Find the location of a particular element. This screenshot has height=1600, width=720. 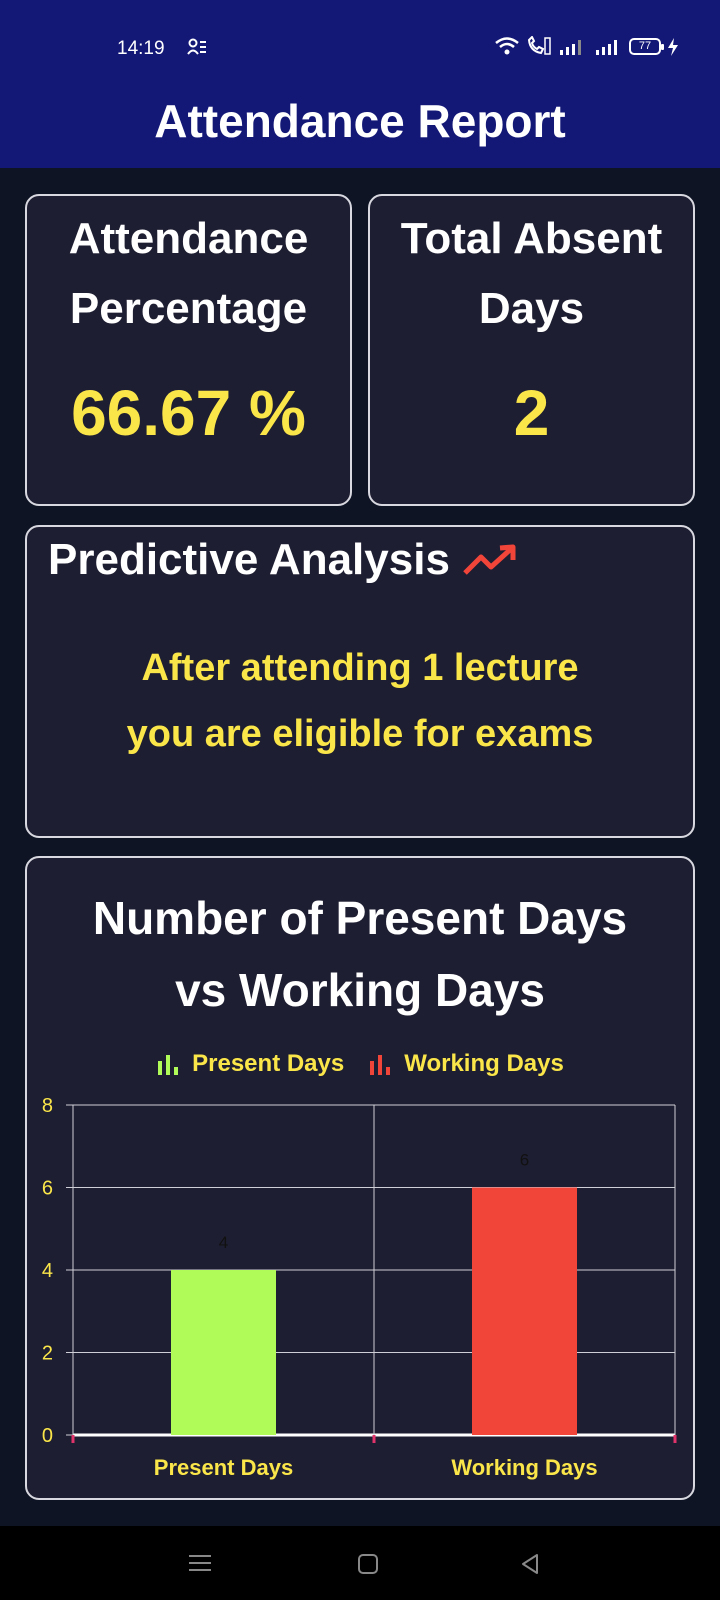

legend-label-present: Present Days is located at coordinates (268, 1063).